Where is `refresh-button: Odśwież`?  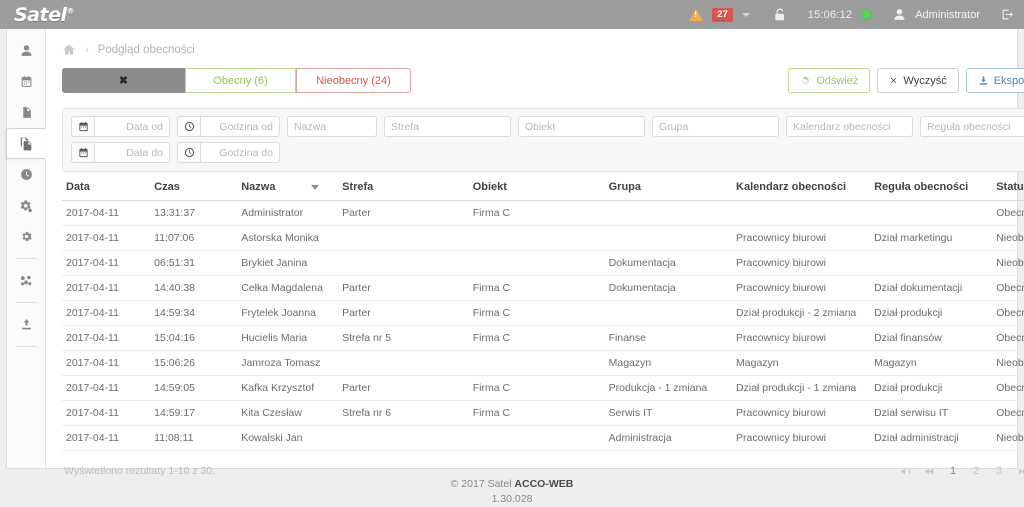
refresh-button: Odśwież is located at coordinates (829, 80).